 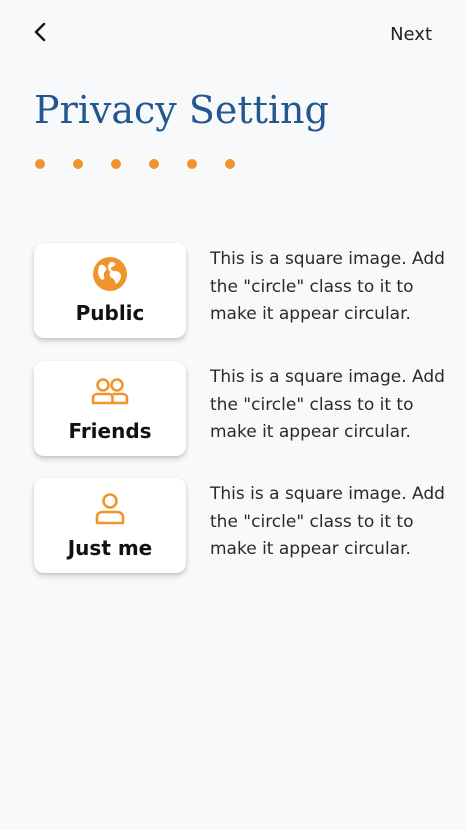 I want to click on friends-option-label: Friends, so click(x=110, y=431).